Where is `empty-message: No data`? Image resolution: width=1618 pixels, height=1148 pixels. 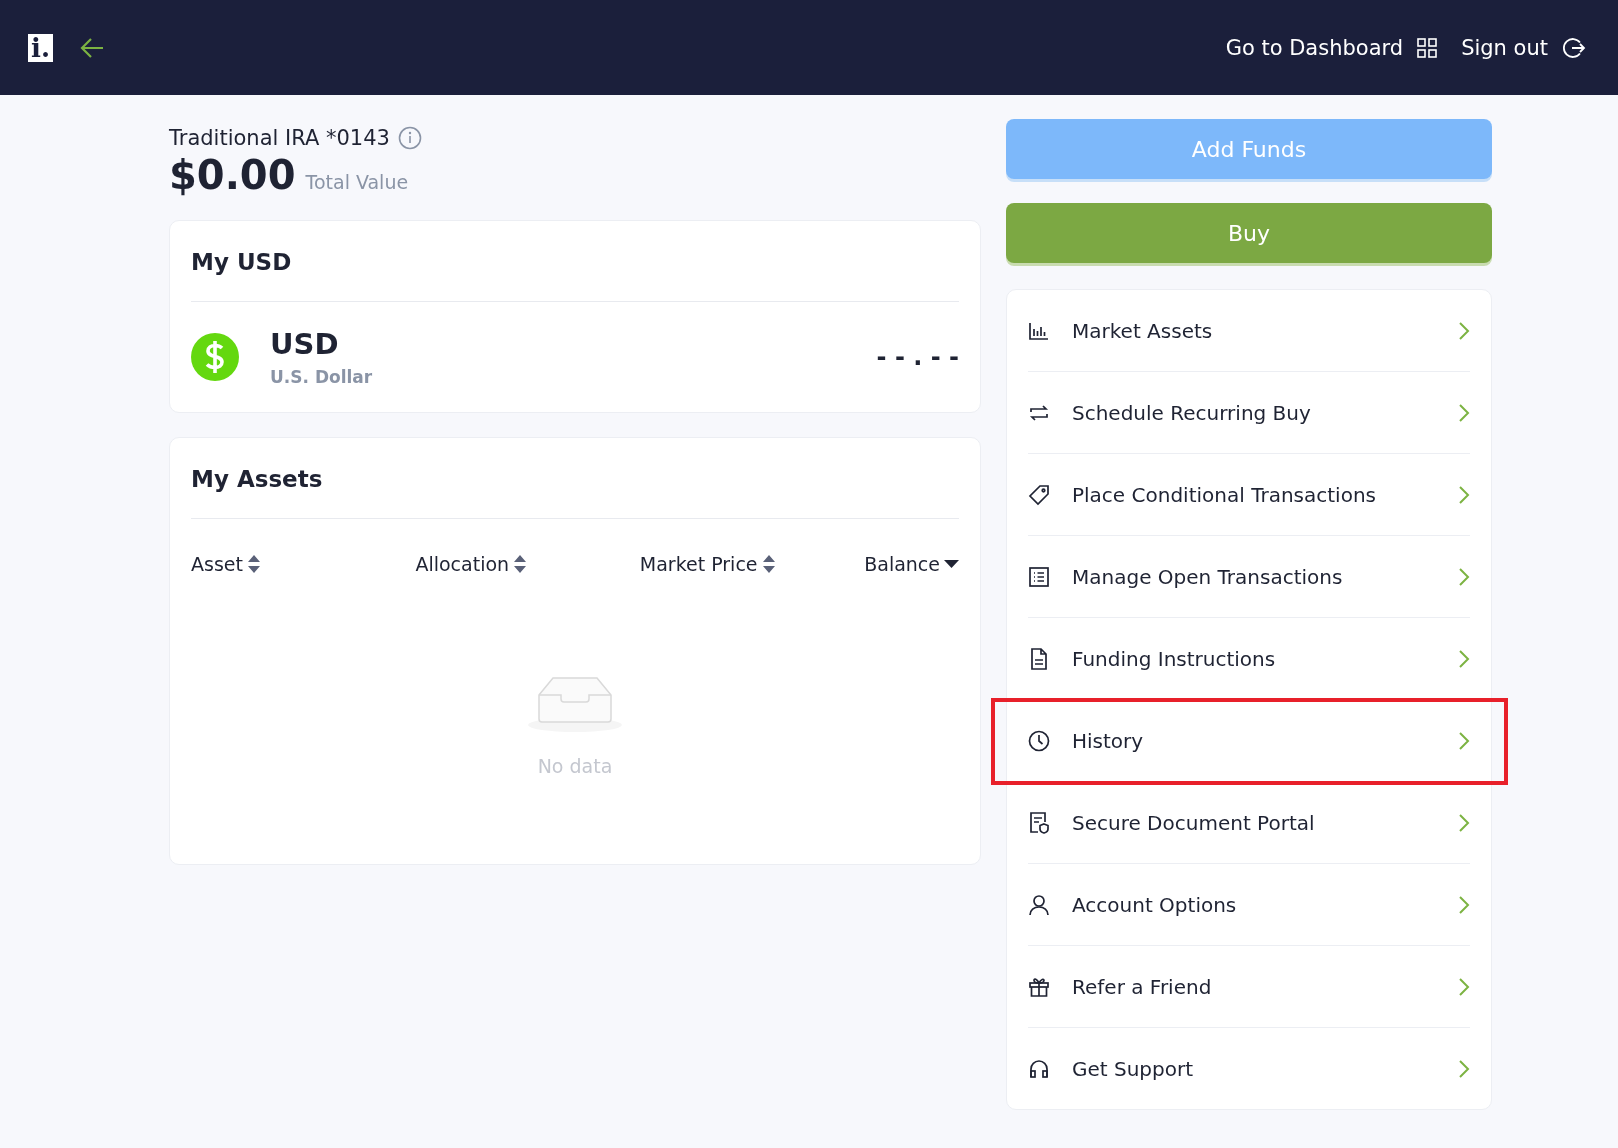
empty-message: No data is located at coordinates (575, 766).